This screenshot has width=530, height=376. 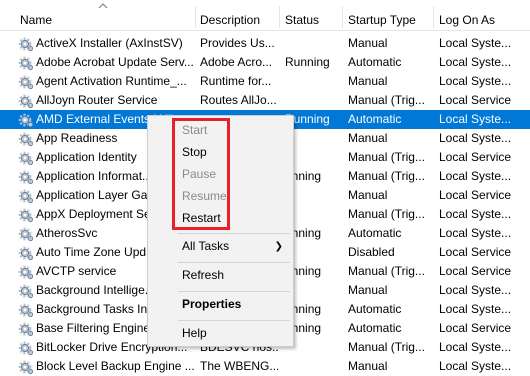 What do you see at coordinates (307, 62) in the screenshot?
I see `service-status: Running` at bounding box center [307, 62].